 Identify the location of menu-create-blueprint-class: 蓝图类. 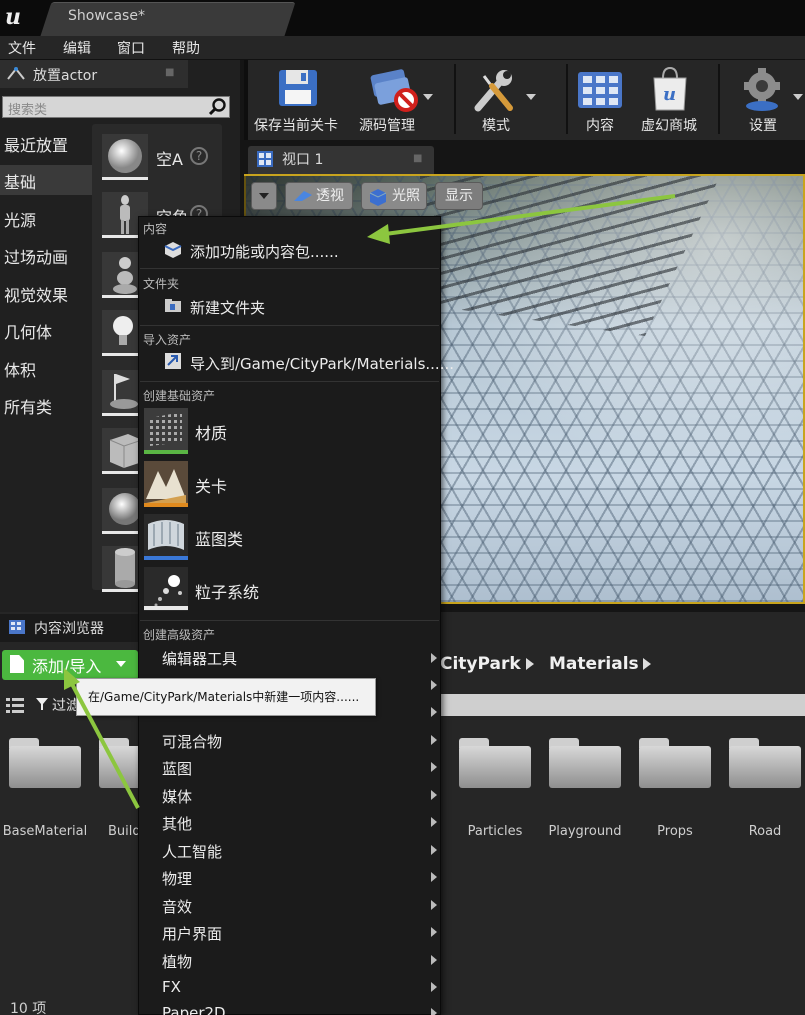
(219, 538).